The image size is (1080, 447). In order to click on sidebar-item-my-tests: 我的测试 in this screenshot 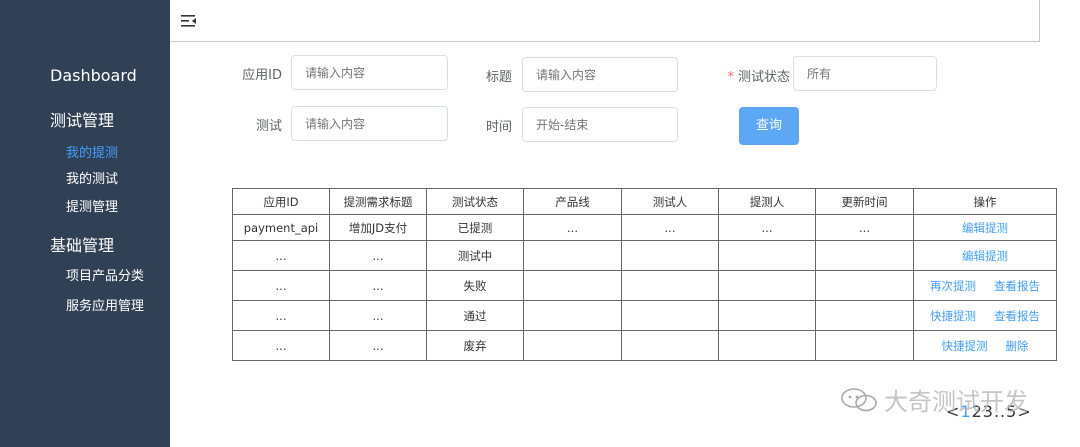, I will do `click(92, 177)`.